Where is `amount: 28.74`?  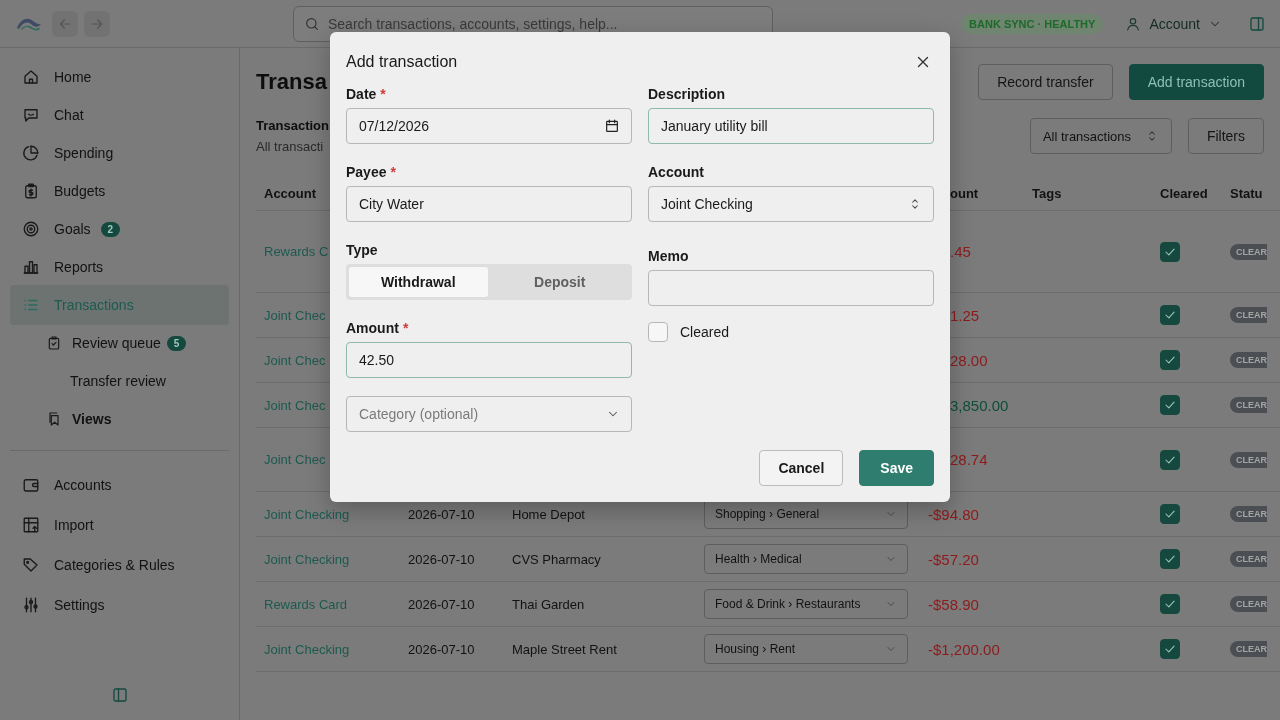 amount: 28.74 is located at coordinates (968, 459).